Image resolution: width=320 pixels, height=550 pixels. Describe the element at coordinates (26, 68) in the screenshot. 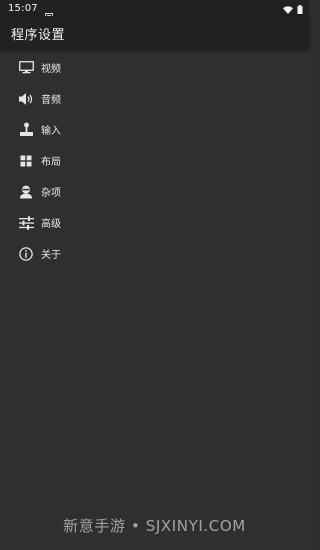

I see `monitor-icon` at that location.